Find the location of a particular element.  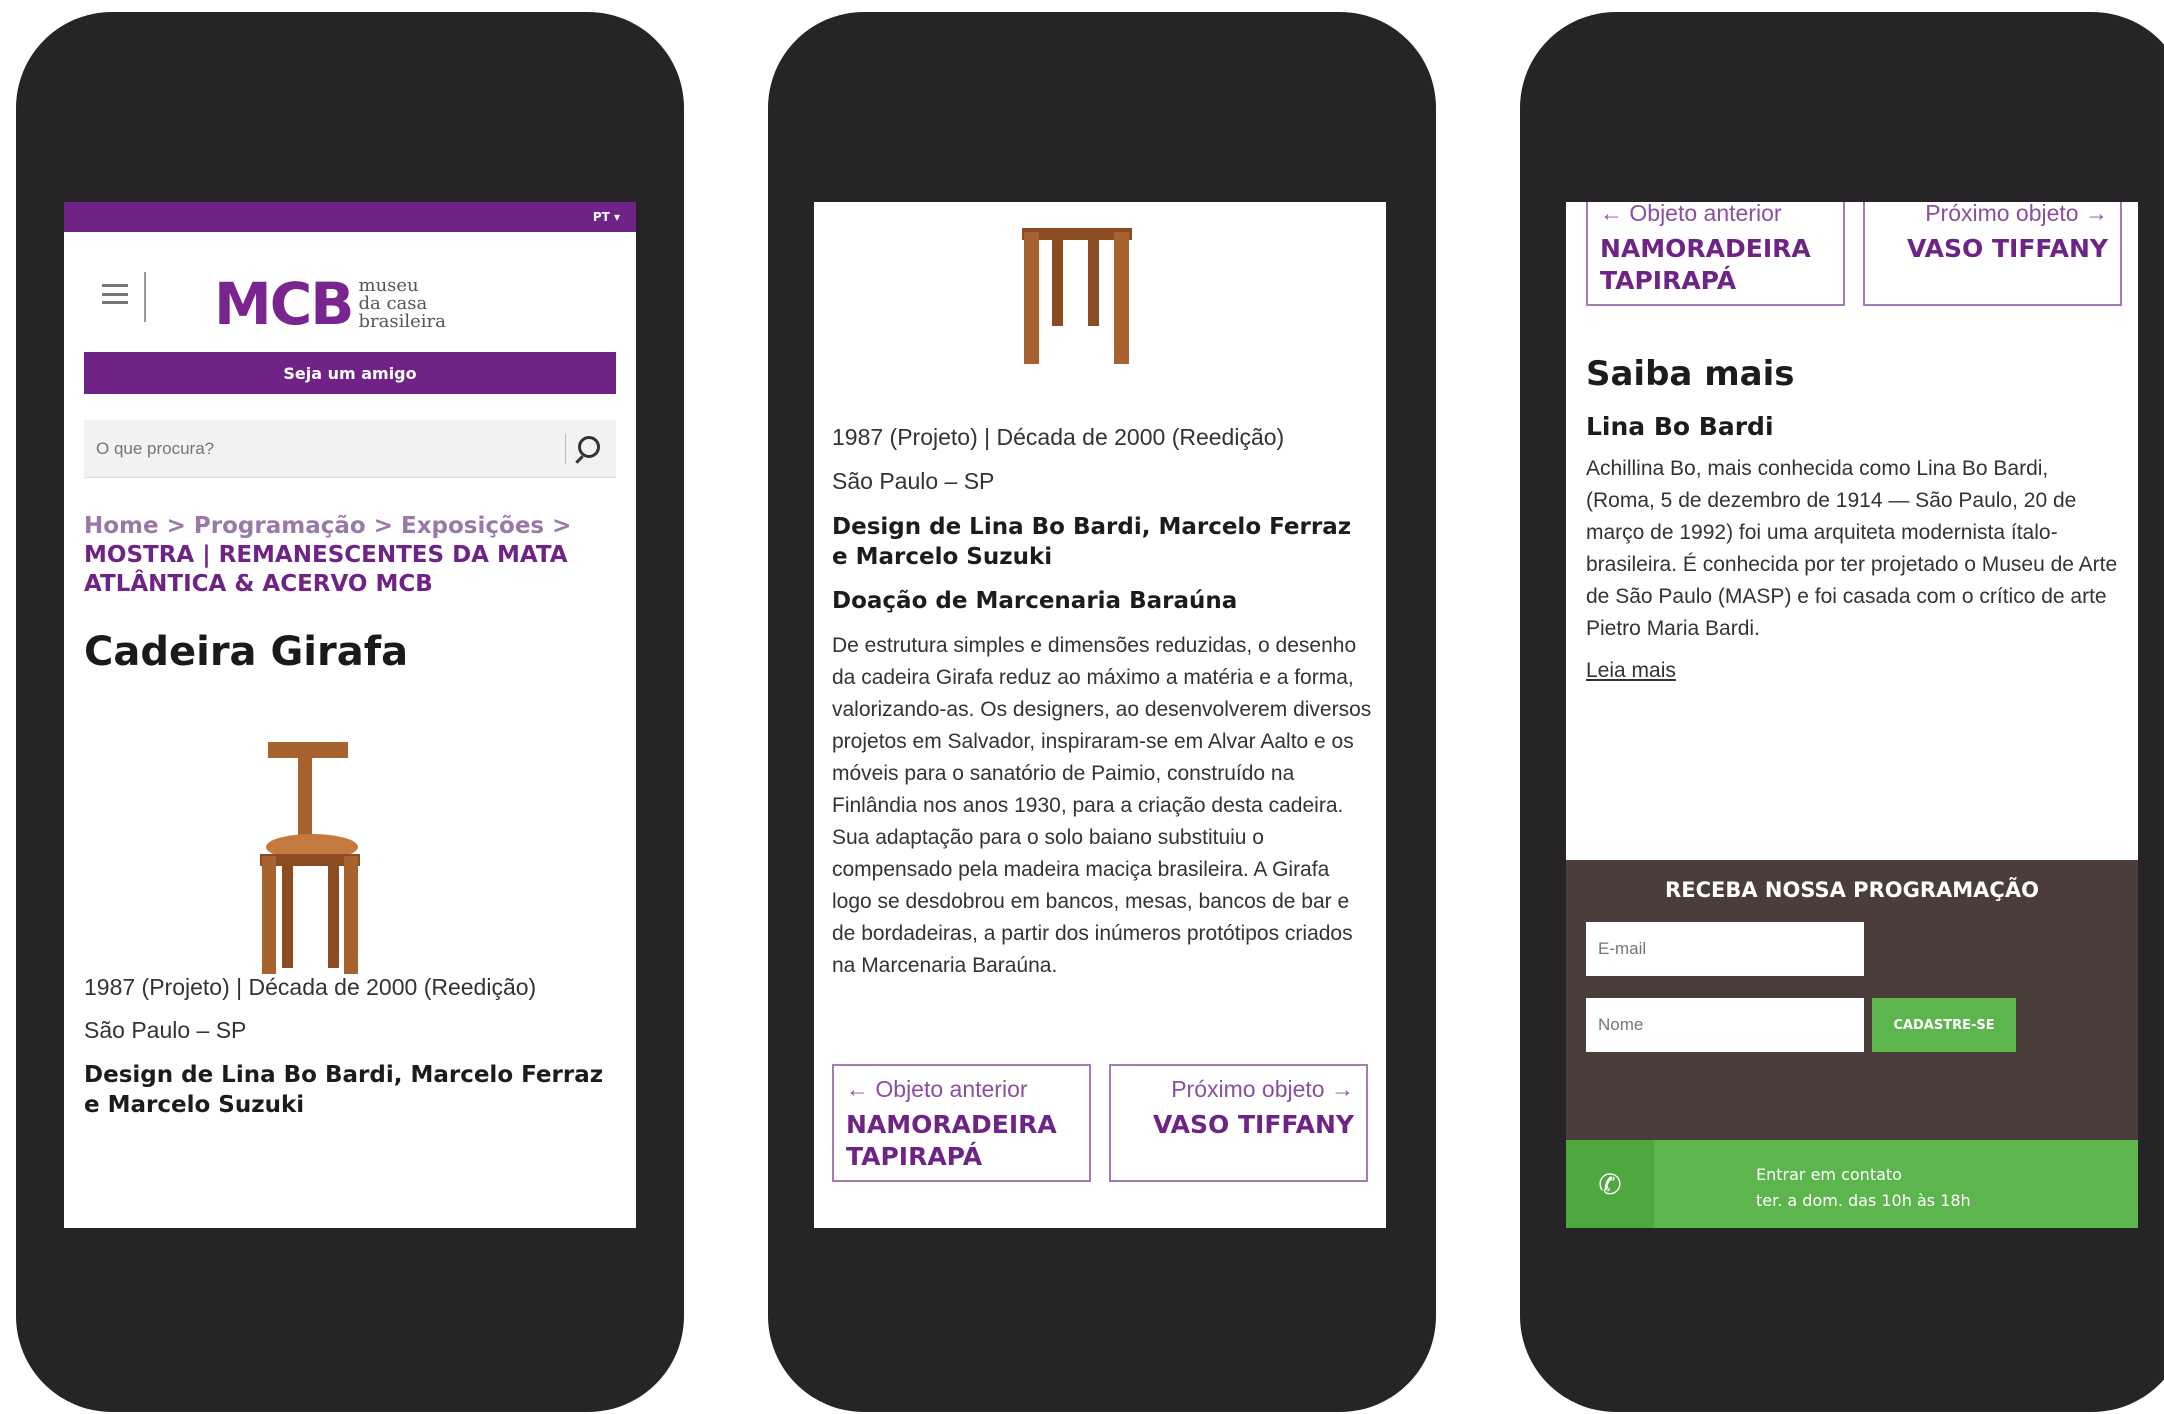

breadcrumb-home: Home is located at coordinates (121, 526).